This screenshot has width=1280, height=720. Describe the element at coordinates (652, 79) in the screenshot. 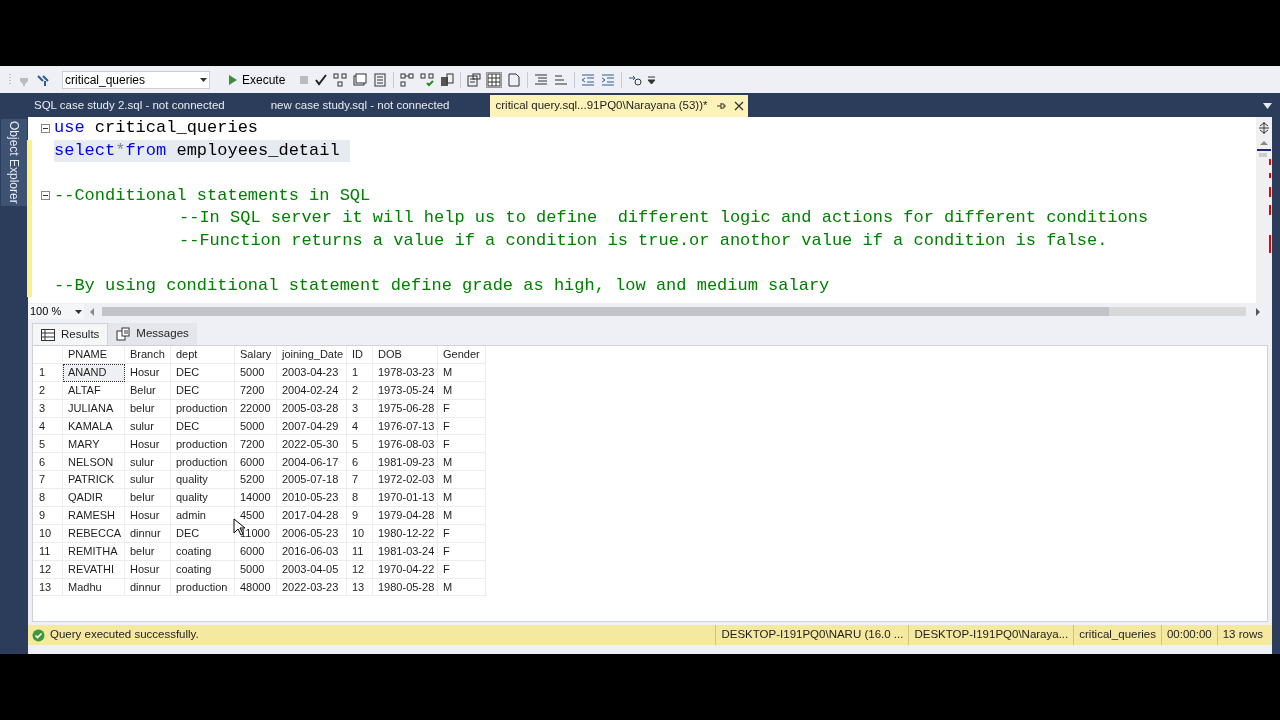

I see `overflow-icon` at that location.